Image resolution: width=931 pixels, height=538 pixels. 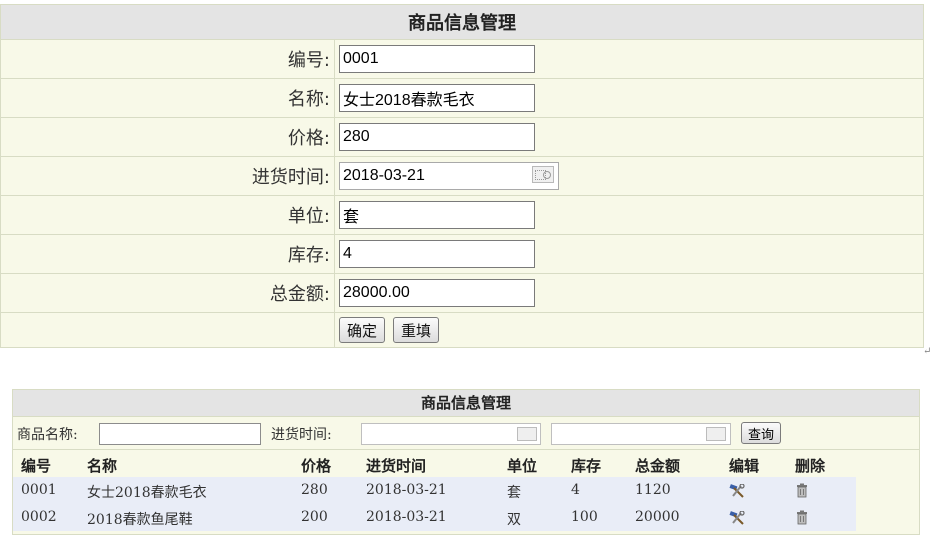 What do you see at coordinates (657, 517) in the screenshot?
I see `cell-total: 20000` at bounding box center [657, 517].